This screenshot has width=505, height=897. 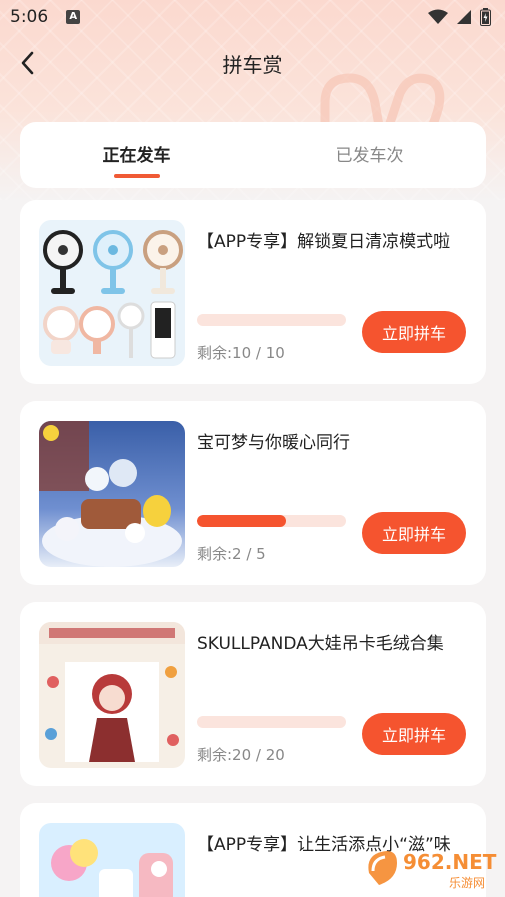 I want to click on tab-departed: 已发车次, so click(x=369, y=155).